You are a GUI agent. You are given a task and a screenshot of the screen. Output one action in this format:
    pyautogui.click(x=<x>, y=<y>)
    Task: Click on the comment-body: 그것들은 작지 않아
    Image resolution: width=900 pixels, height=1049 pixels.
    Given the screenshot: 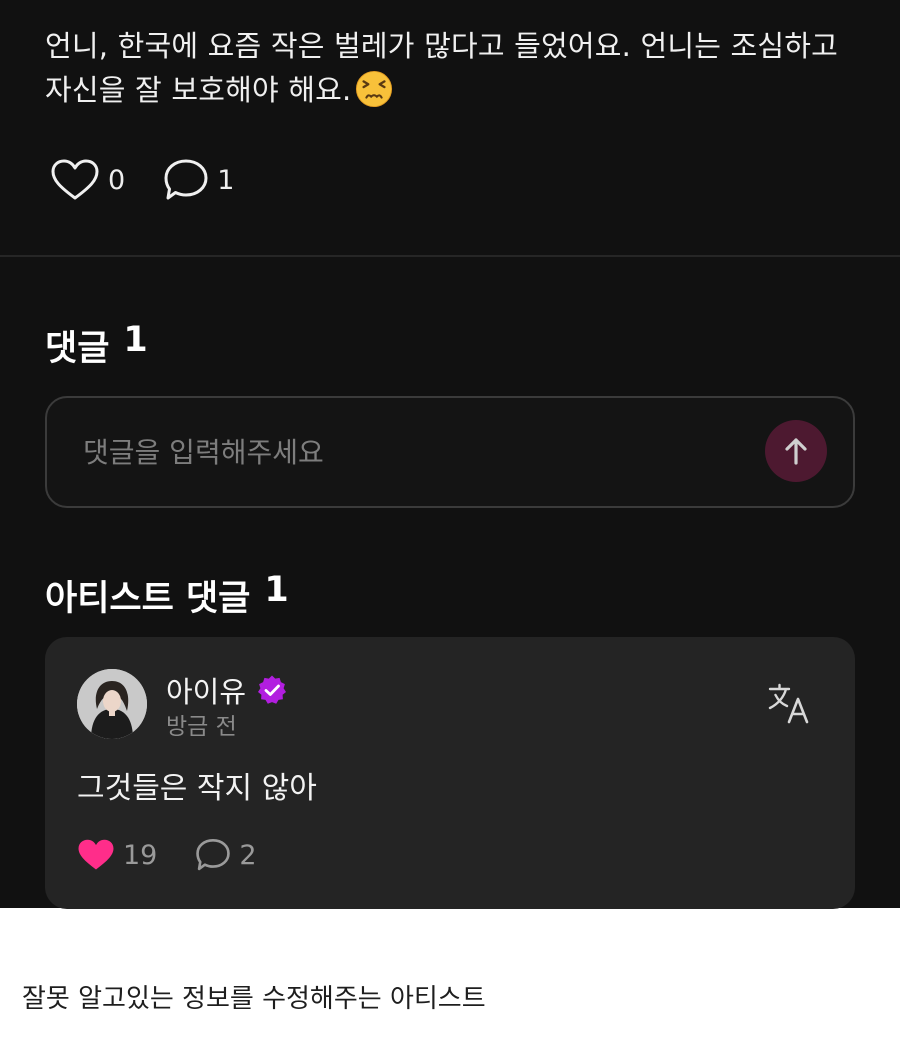 What is the action you would take?
    pyautogui.click(x=197, y=788)
    